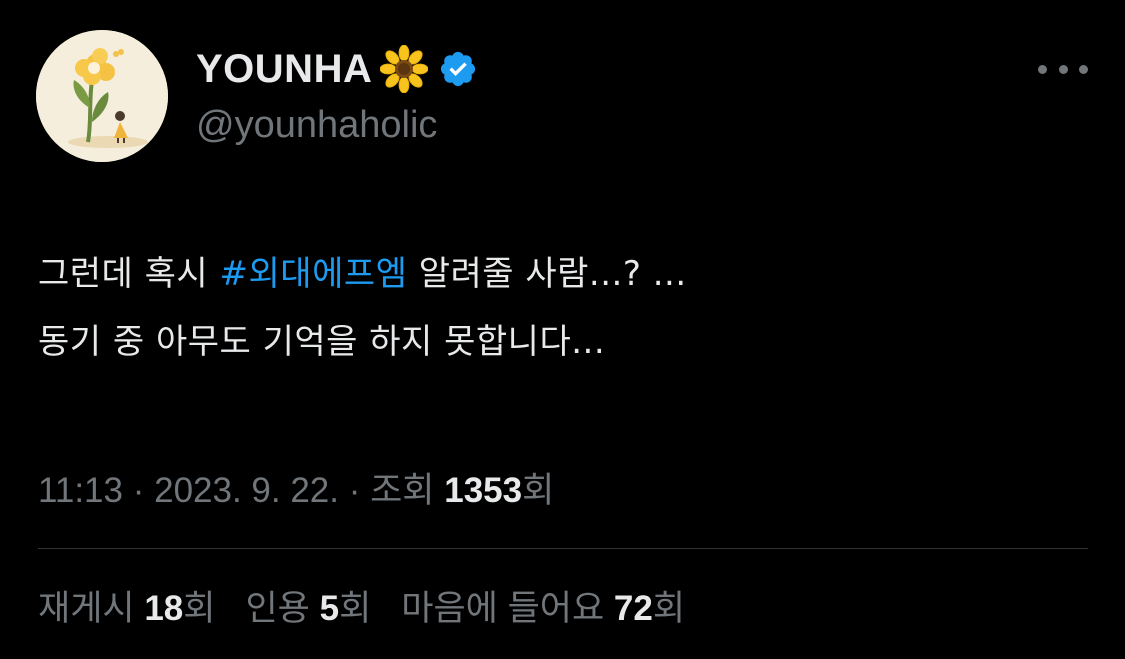 The width and height of the screenshot is (1125, 659). What do you see at coordinates (246, 490) in the screenshot?
I see `tweet-date: 2023. 9. 22.` at bounding box center [246, 490].